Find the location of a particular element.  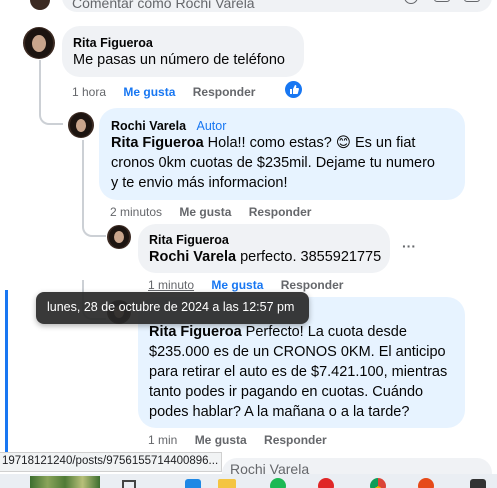

mention-link: Rochi Varela is located at coordinates (192, 257).